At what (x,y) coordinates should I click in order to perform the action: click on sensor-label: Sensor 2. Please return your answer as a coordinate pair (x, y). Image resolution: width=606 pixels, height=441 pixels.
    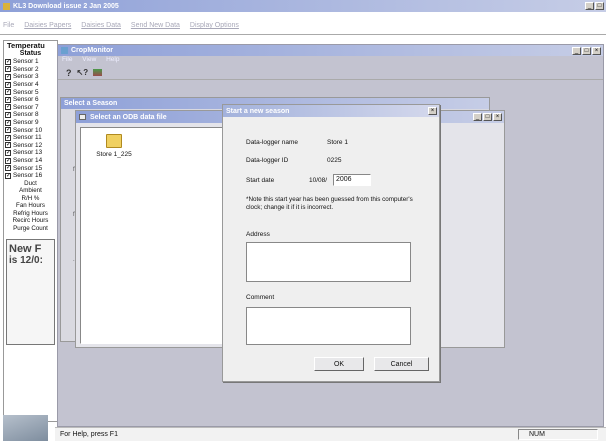
    Looking at the image, I should click on (26, 69).